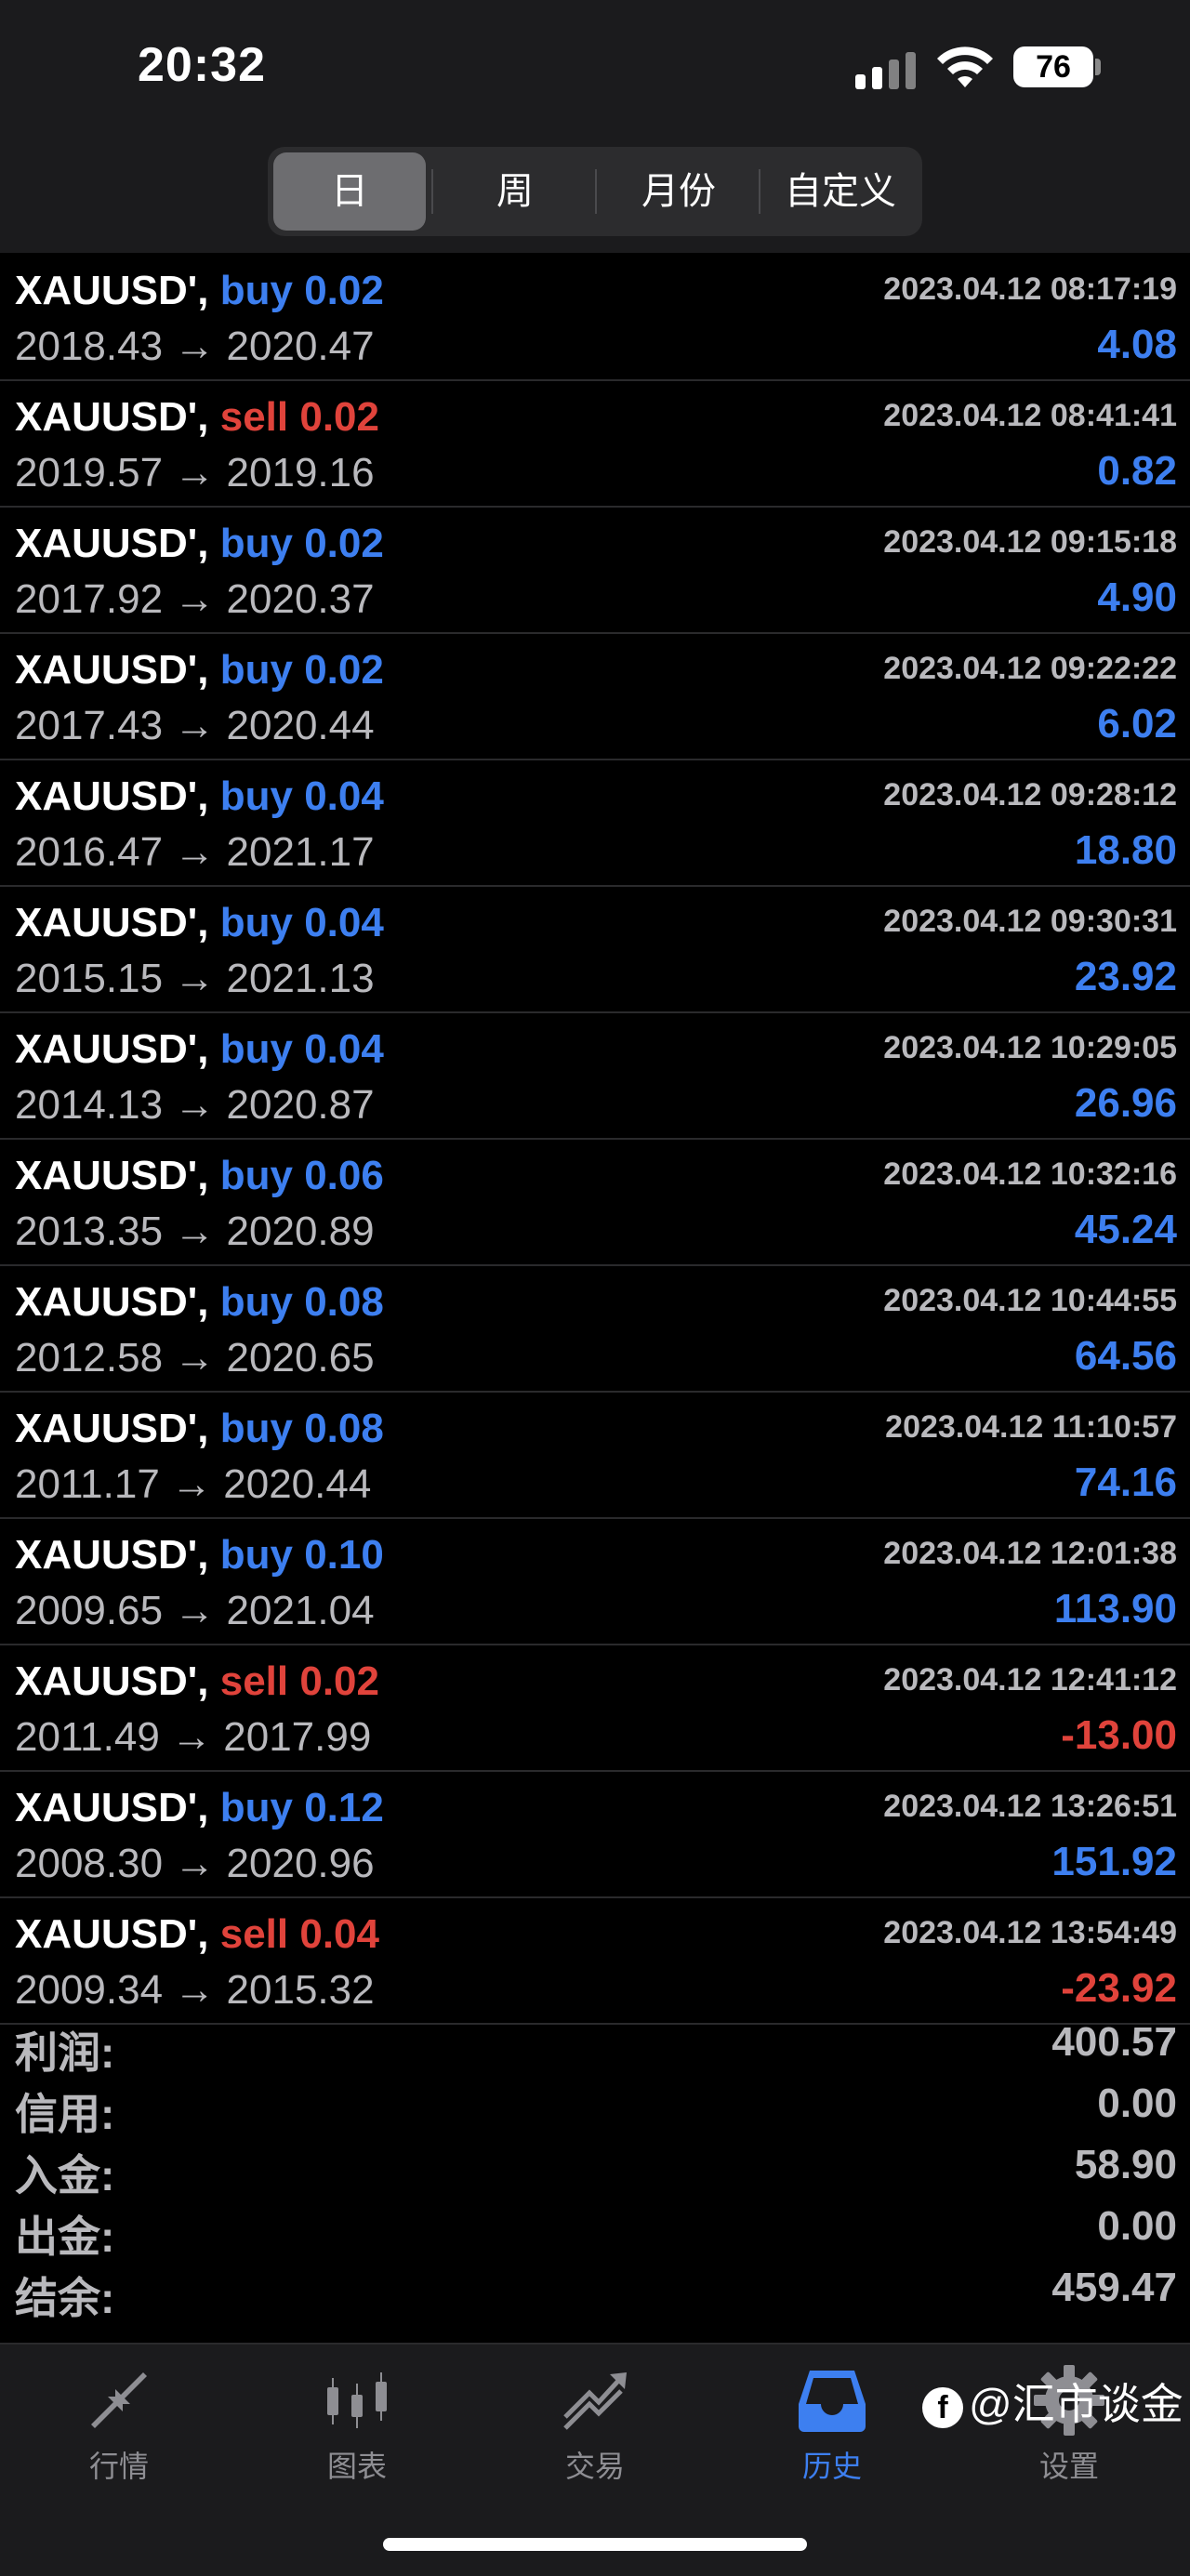 The width and height of the screenshot is (1190, 2576). Describe the element at coordinates (197, 1681) in the screenshot. I see `trade-symbol-line: XAUUSD', sell 0.02` at that location.